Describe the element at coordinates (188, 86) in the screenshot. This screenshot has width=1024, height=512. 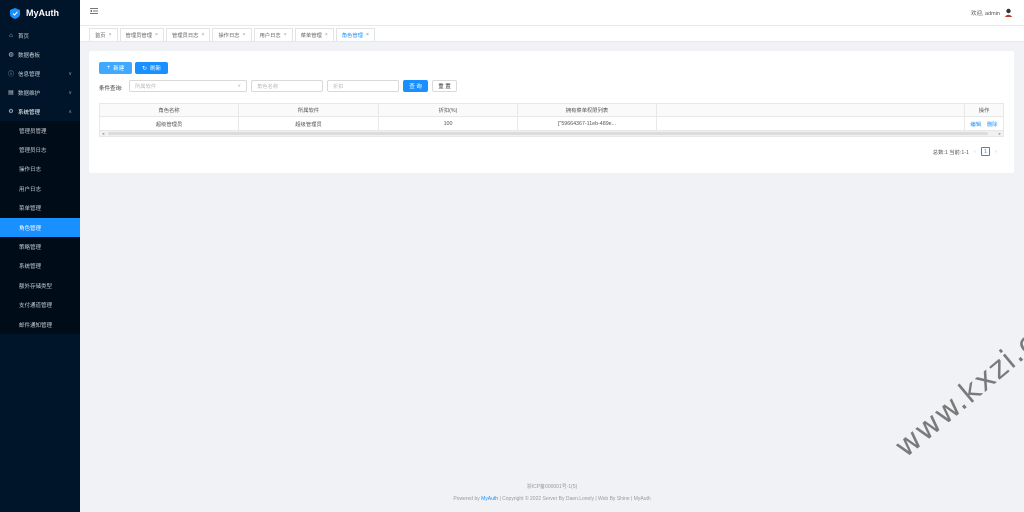
I see `software-select: 所属软件 ∨` at that location.